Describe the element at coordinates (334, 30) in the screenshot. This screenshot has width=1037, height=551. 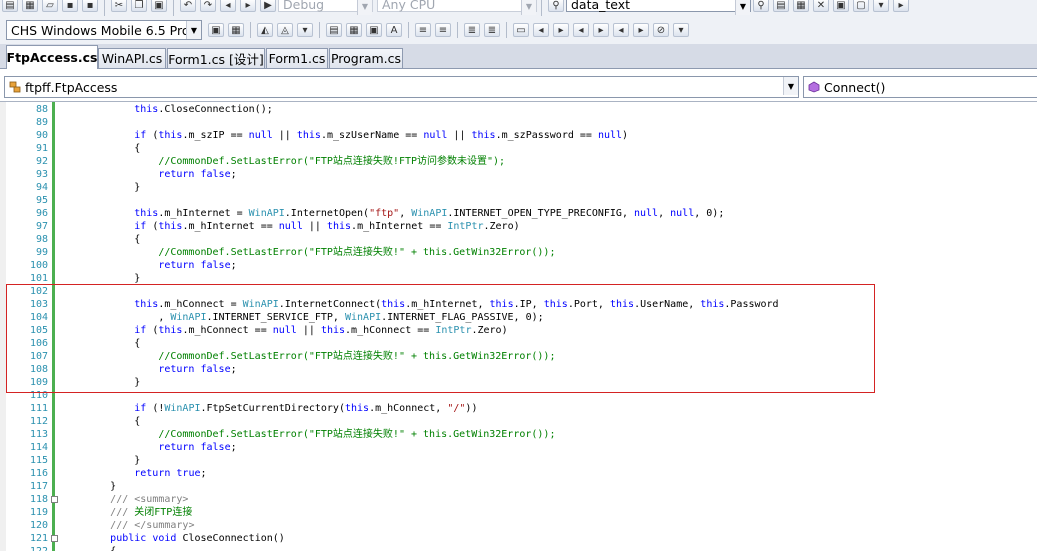
I see `list-members-icon: ▤` at that location.